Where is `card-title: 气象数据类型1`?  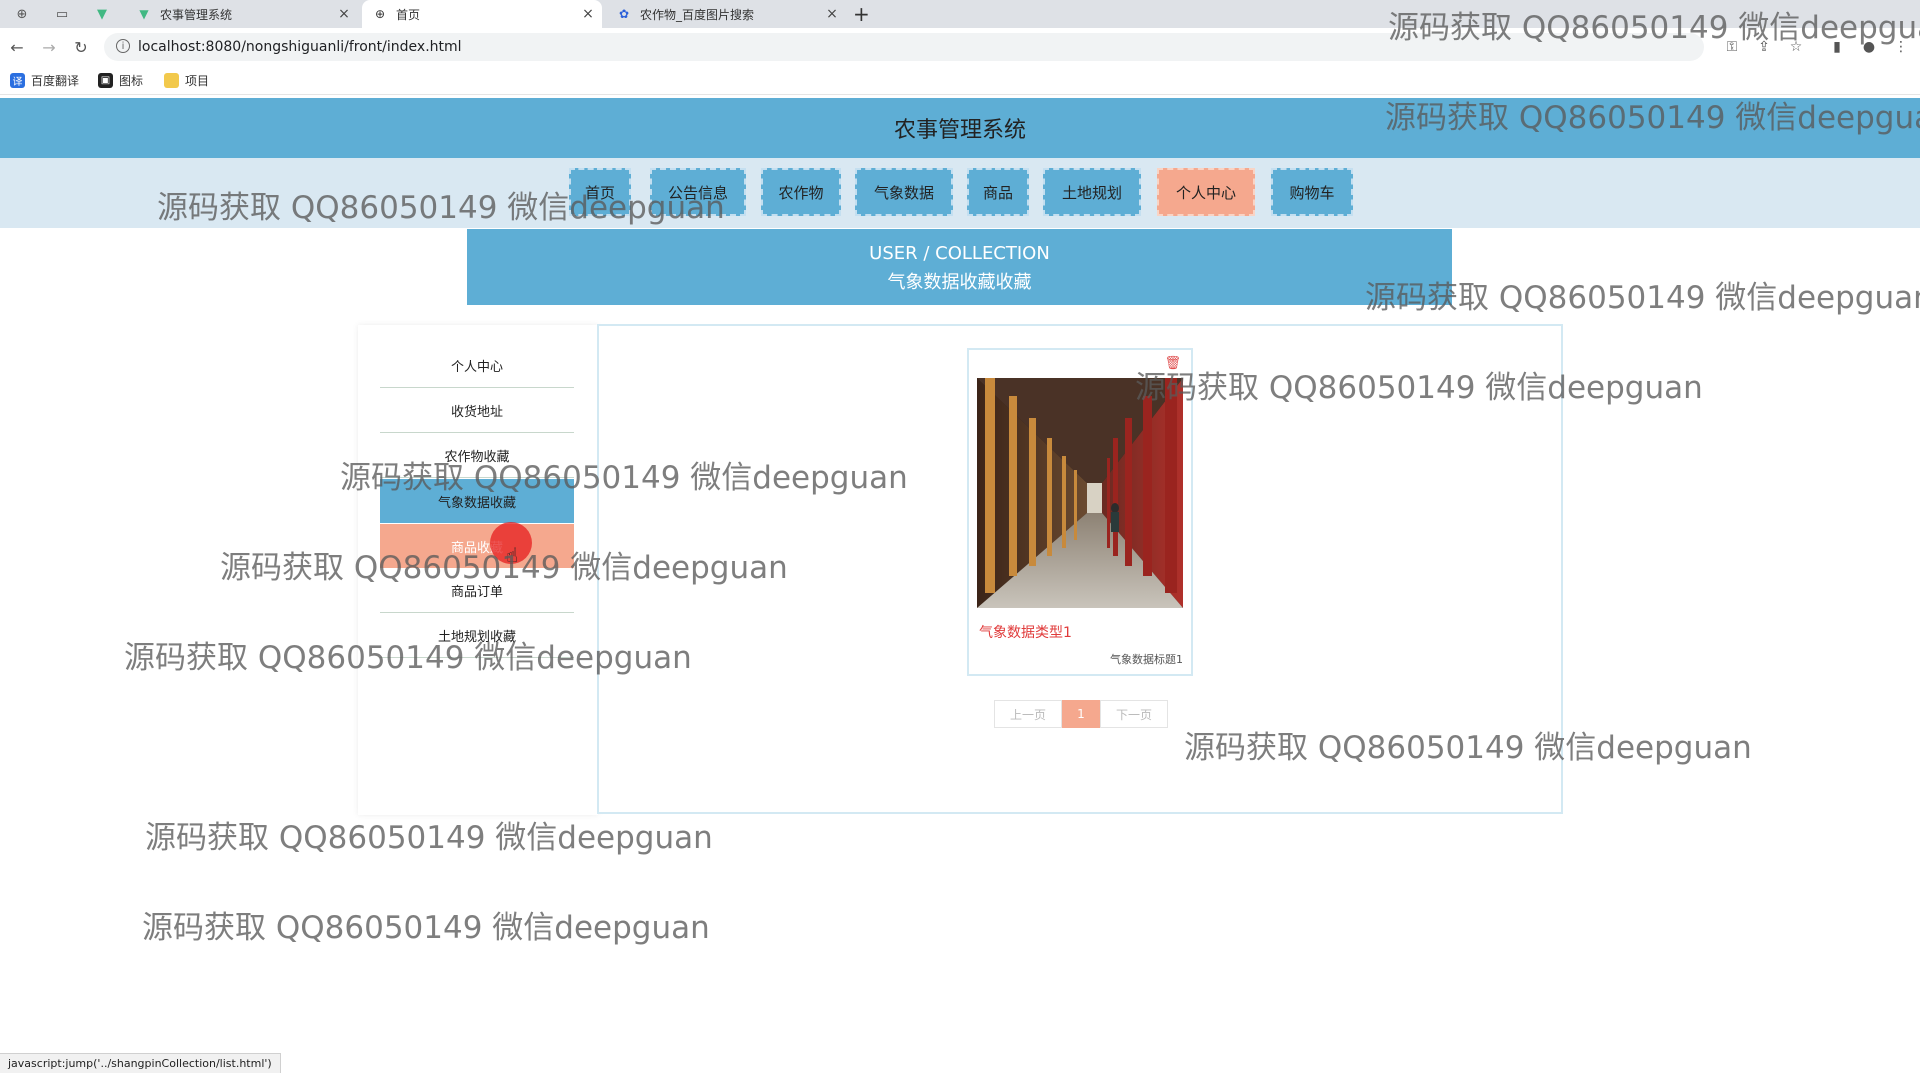 card-title: 气象数据类型1 is located at coordinates (1025, 632).